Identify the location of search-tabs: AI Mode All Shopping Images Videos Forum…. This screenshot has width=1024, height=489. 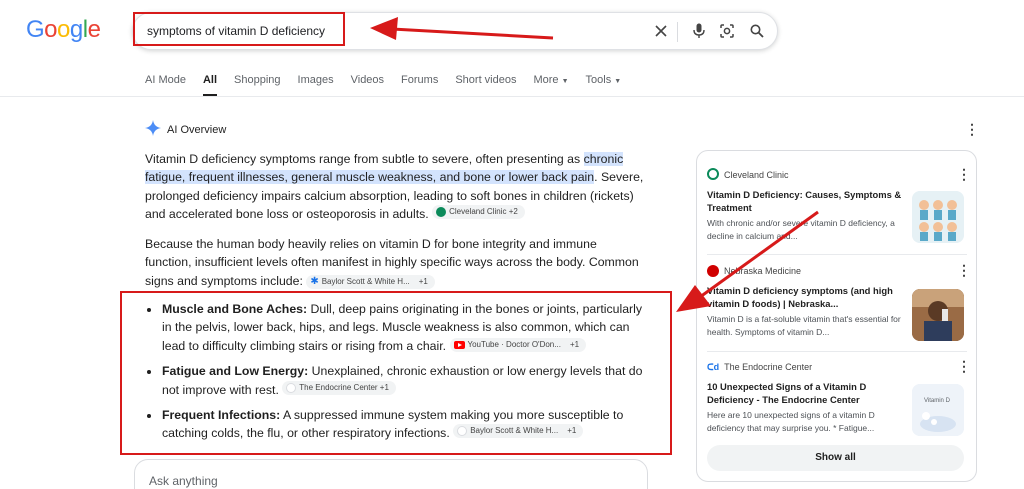
(391, 85).